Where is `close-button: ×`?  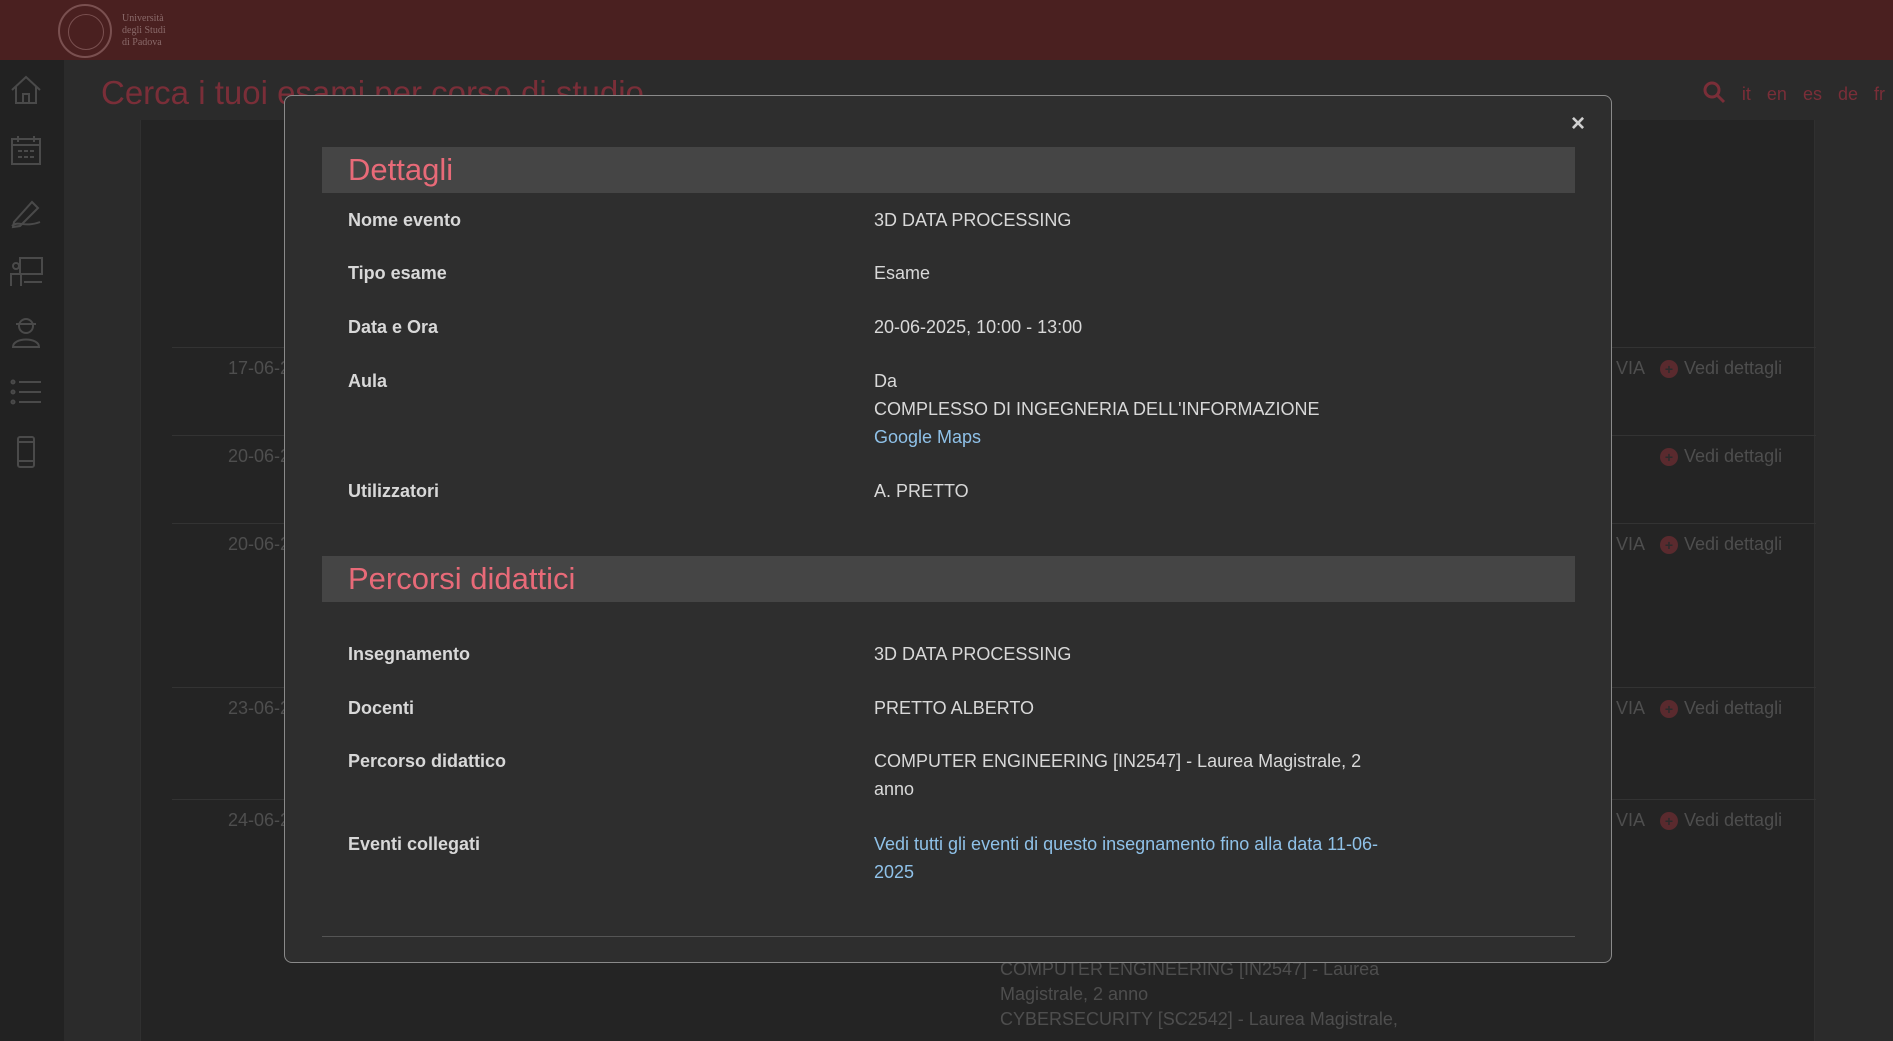 close-button: × is located at coordinates (1578, 124).